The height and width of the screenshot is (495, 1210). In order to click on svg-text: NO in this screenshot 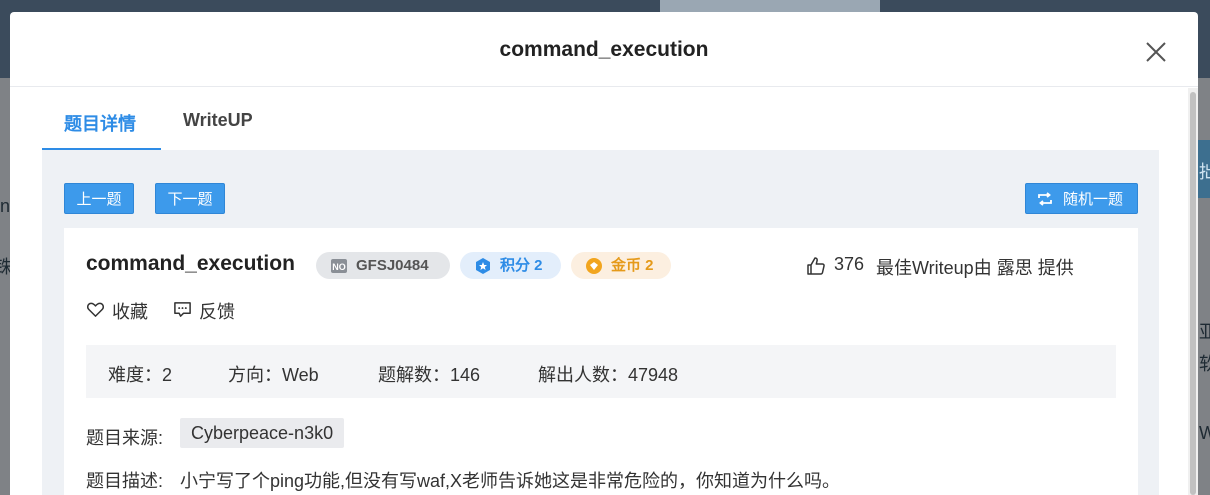, I will do `click(339, 267)`.